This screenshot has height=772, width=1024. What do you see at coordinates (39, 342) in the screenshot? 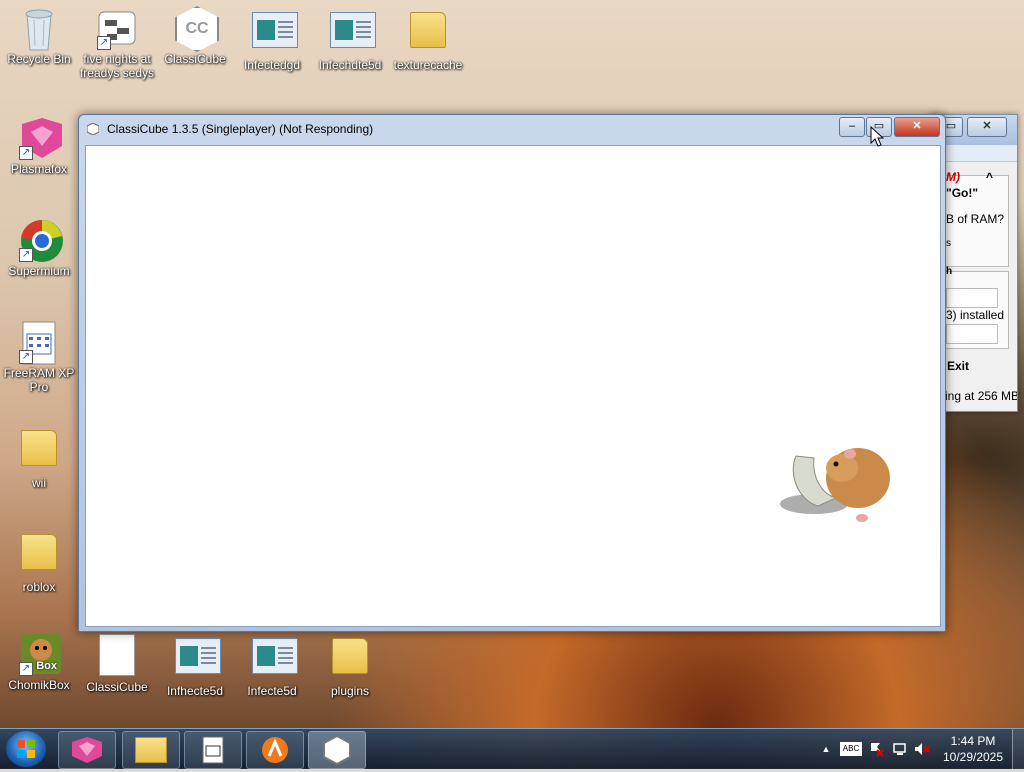
I see `calendar-app-icon: ↗` at bounding box center [39, 342].